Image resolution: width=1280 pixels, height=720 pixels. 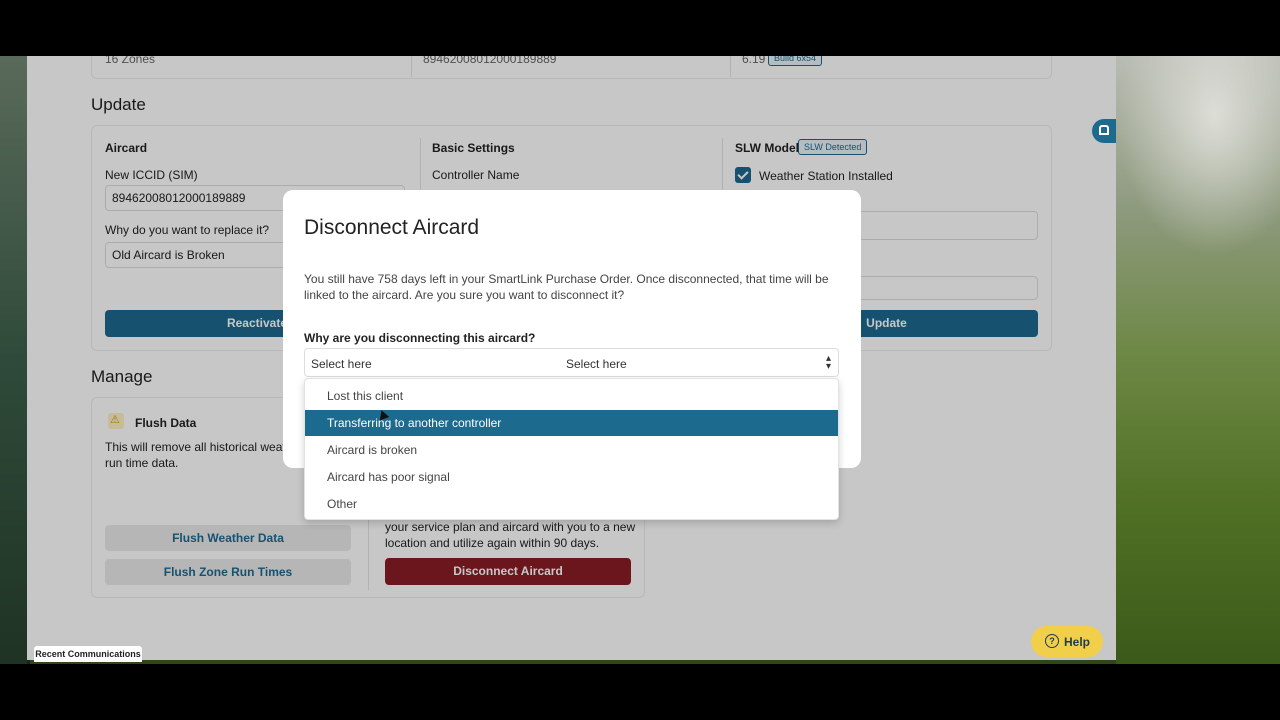 What do you see at coordinates (571, 396) in the screenshot?
I see `dropdown-option: Lost this client` at bounding box center [571, 396].